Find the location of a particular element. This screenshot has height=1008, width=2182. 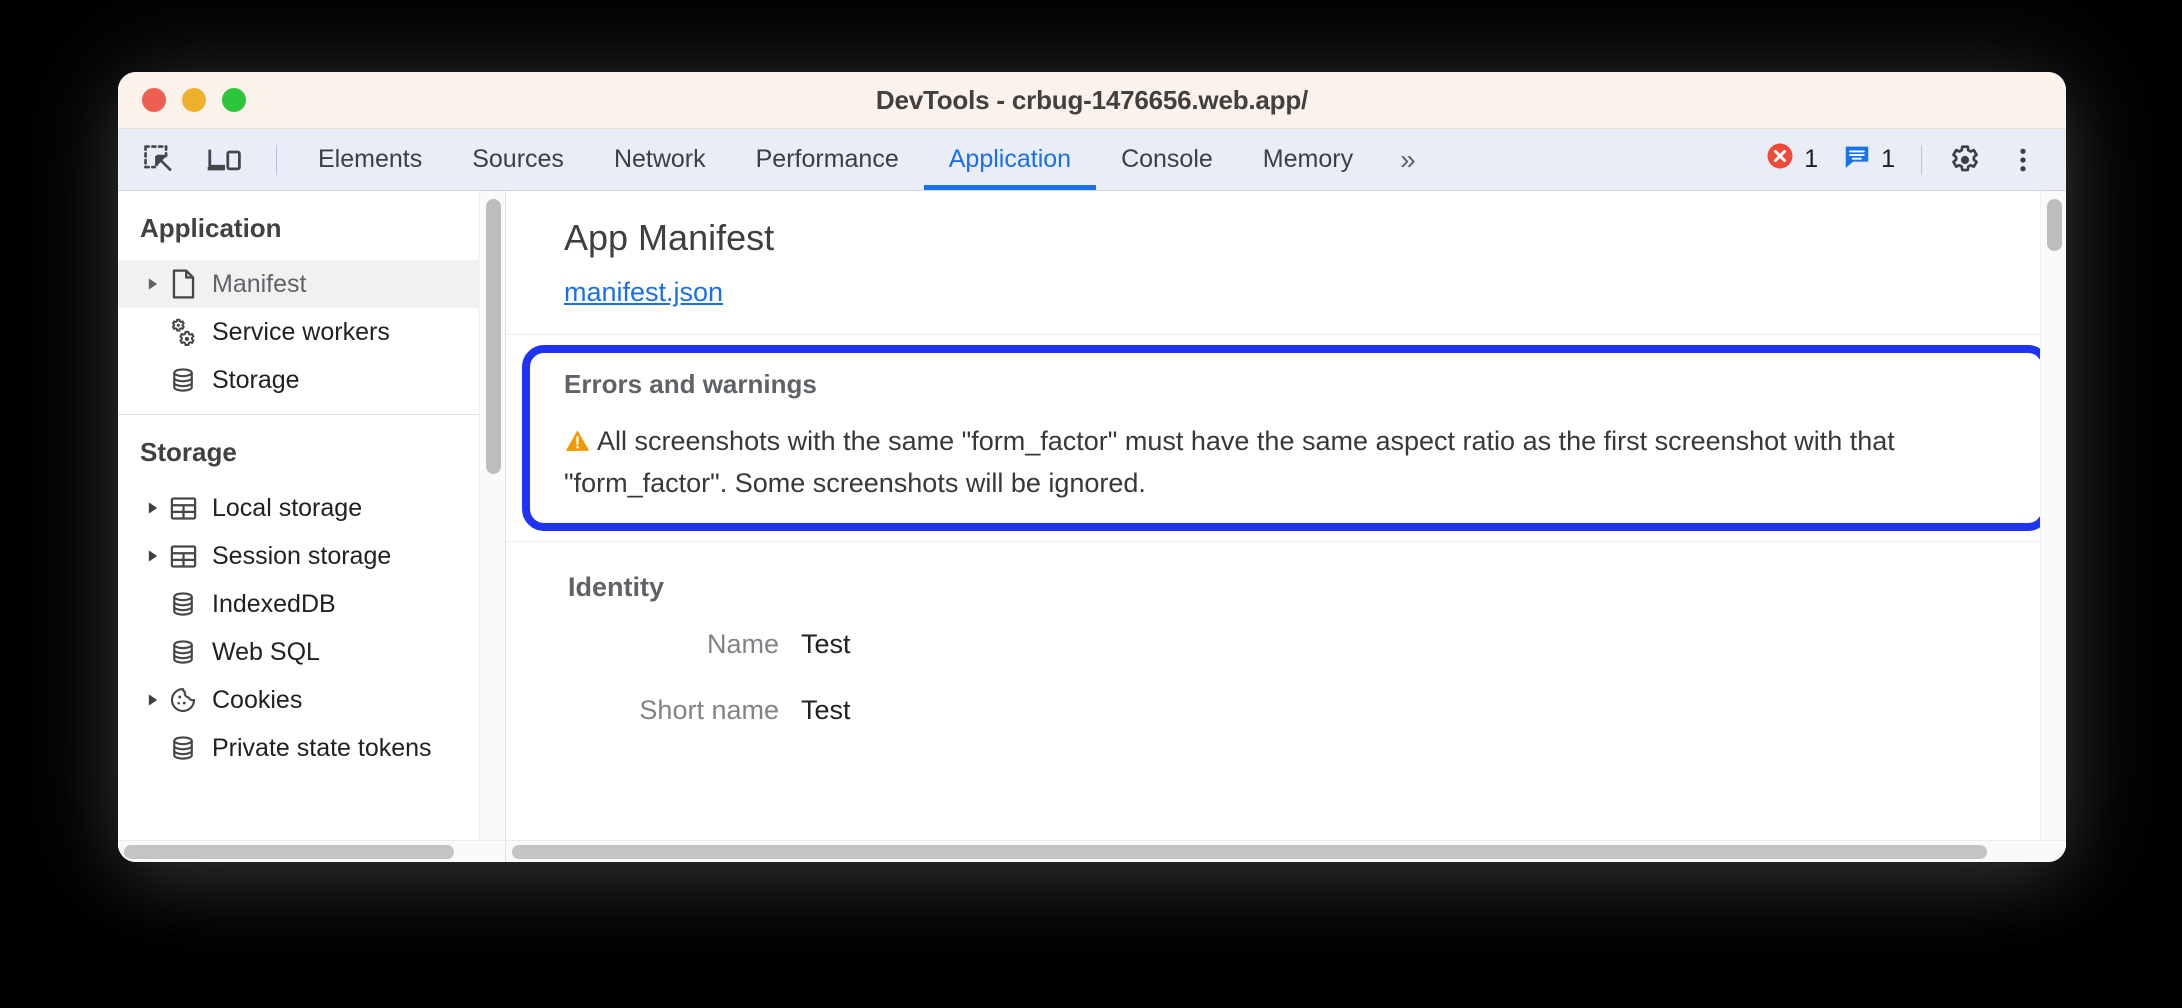

manifest-horizontal-scrollbar is located at coordinates (1286, 851).